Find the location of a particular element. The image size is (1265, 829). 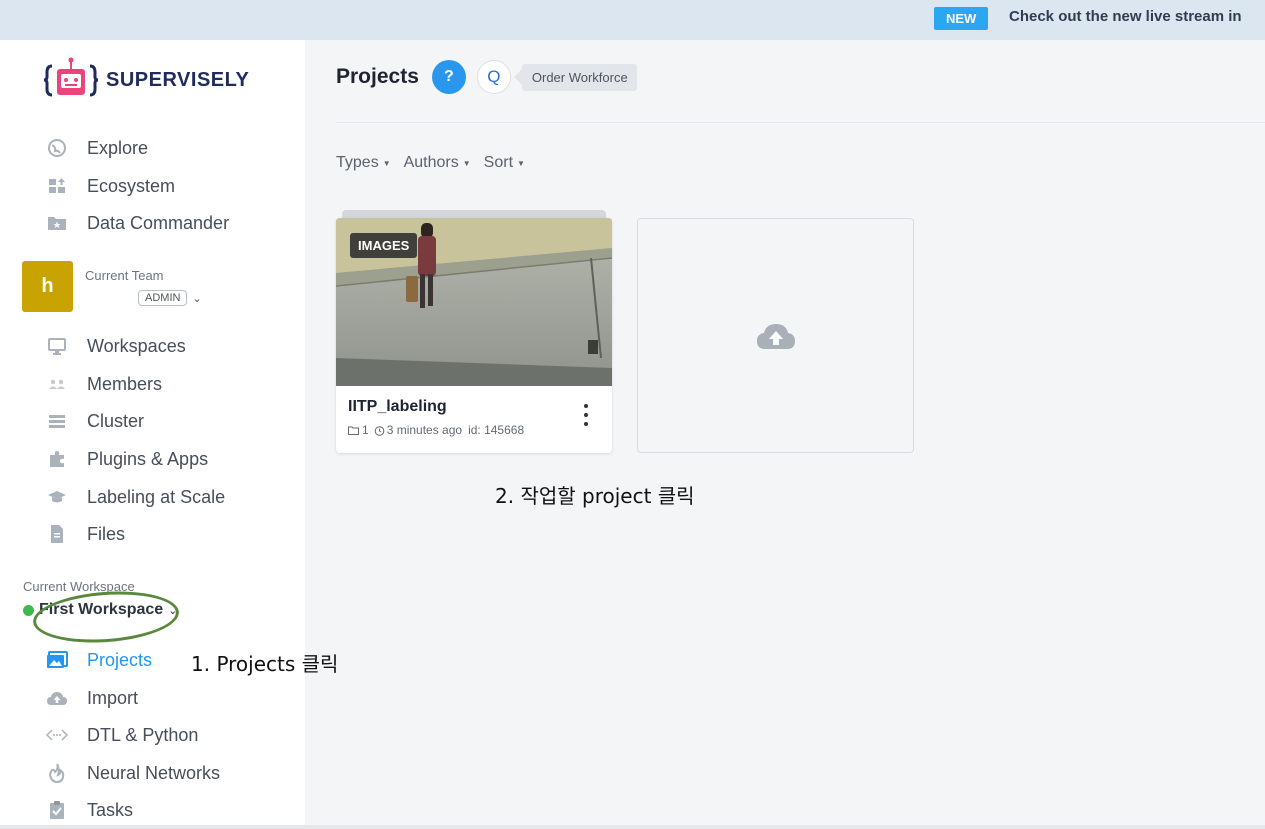

nav-import: Import is located at coordinates (91, 698).